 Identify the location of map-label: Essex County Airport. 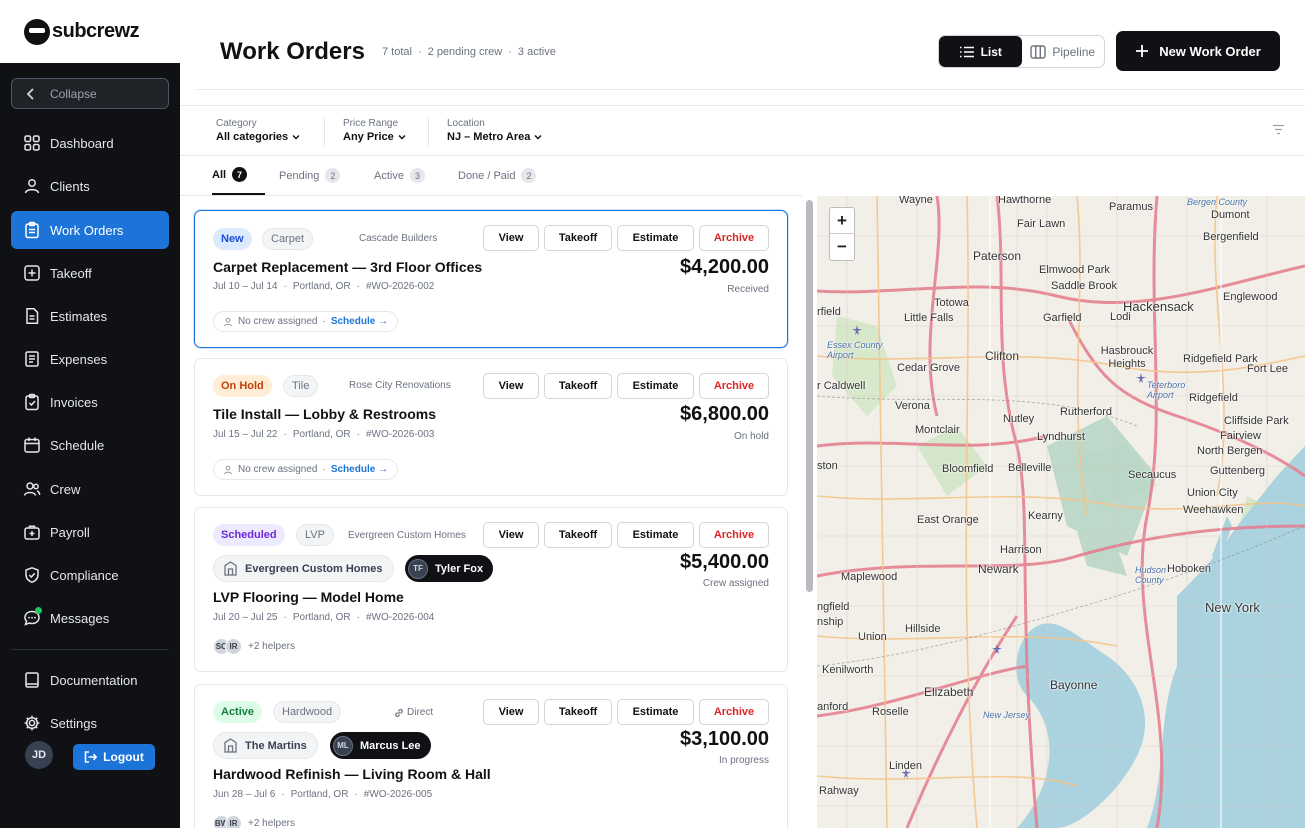
(855, 350).